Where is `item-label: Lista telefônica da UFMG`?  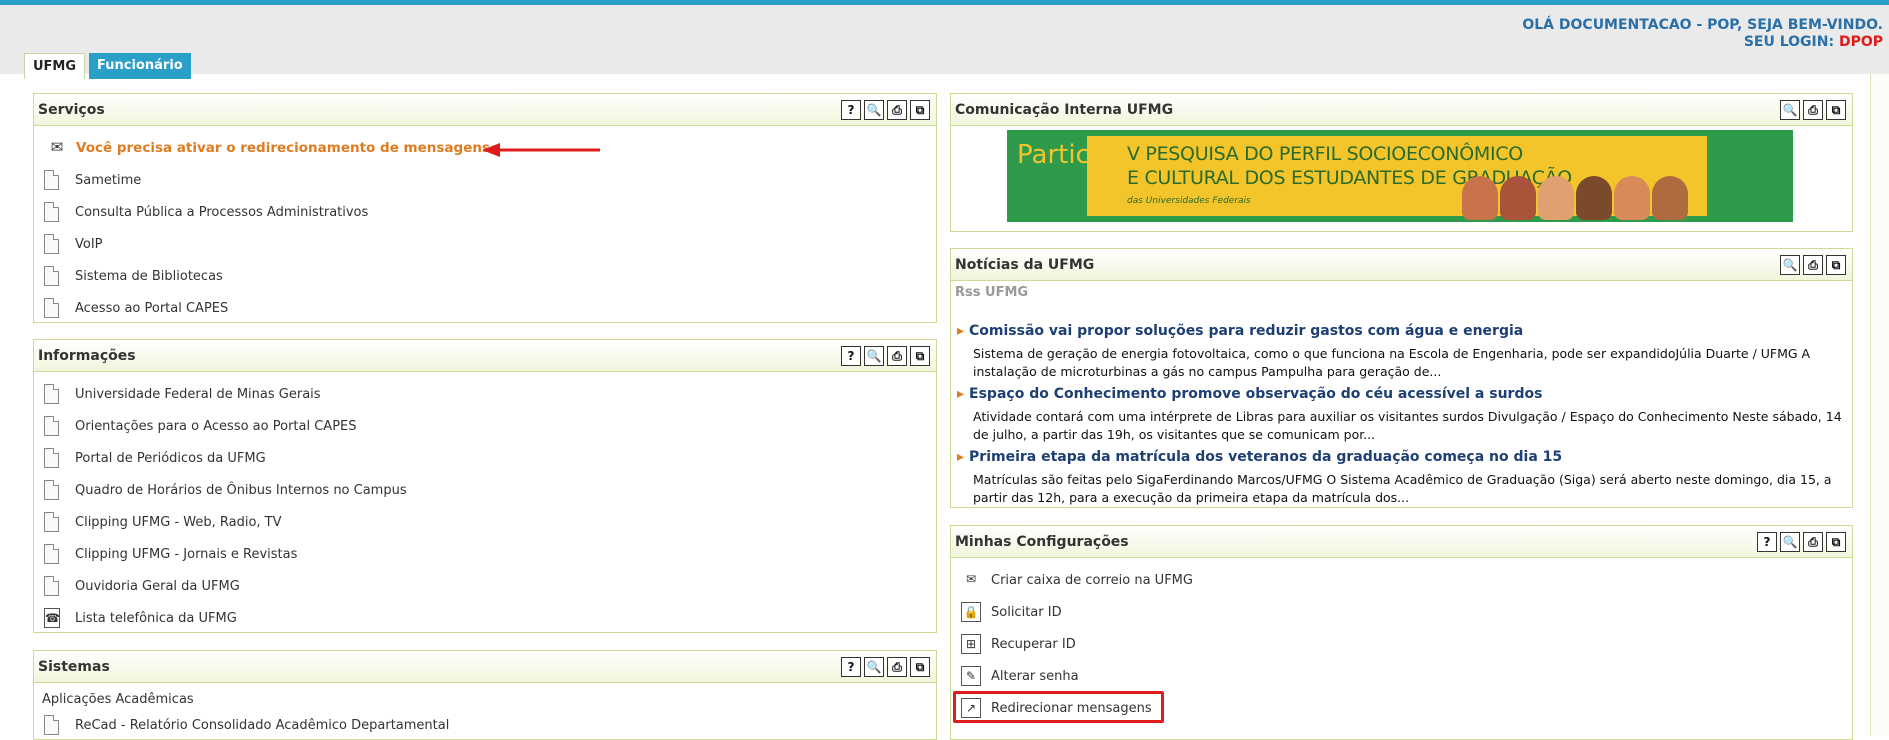
item-label: Lista telefônica da UFMG is located at coordinates (156, 618).